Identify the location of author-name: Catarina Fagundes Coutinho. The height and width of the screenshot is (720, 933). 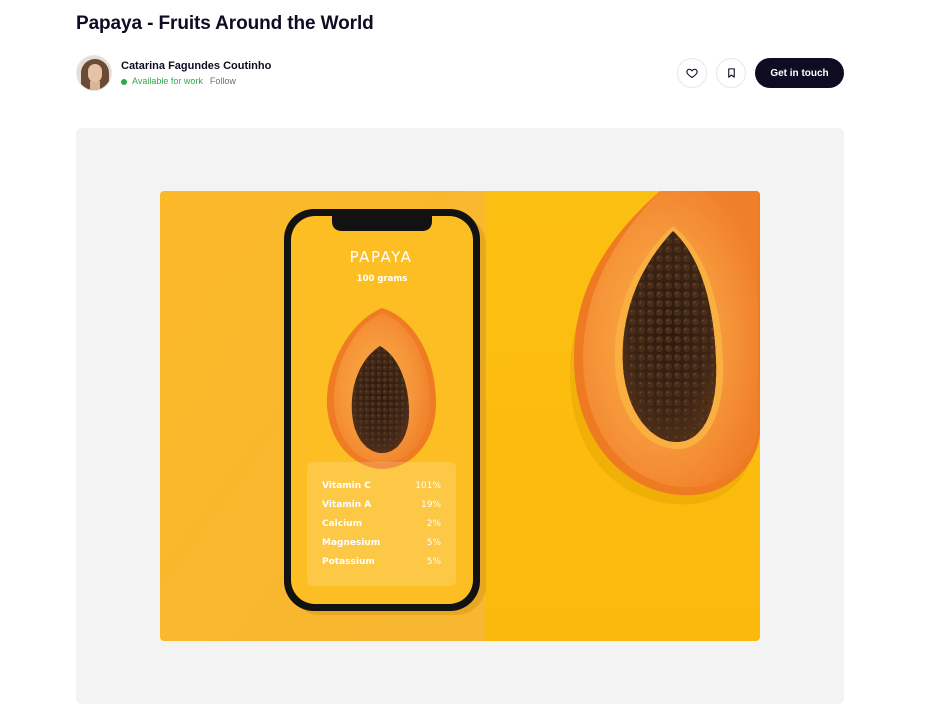
(196, 66).